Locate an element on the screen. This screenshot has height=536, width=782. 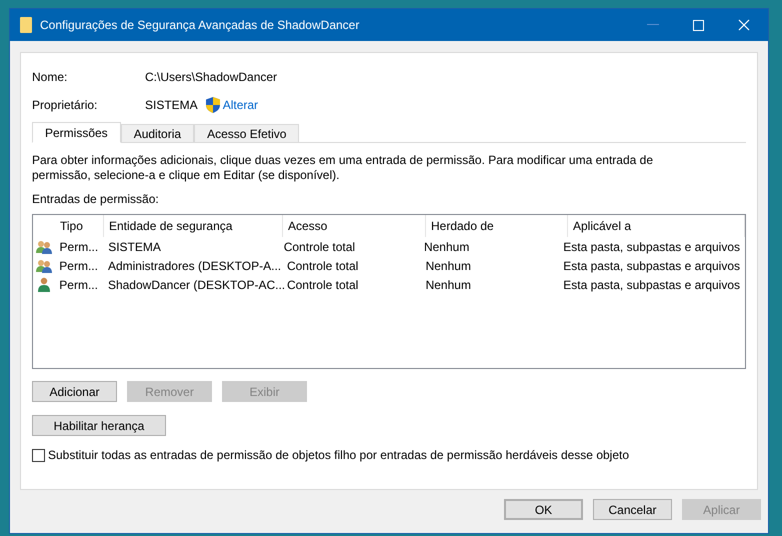
checkbox-label: Substituir todas as entradas de permissão de objetos filho por entradas de permissão herdáveis desse objeto is located at coordinates (339, 455).